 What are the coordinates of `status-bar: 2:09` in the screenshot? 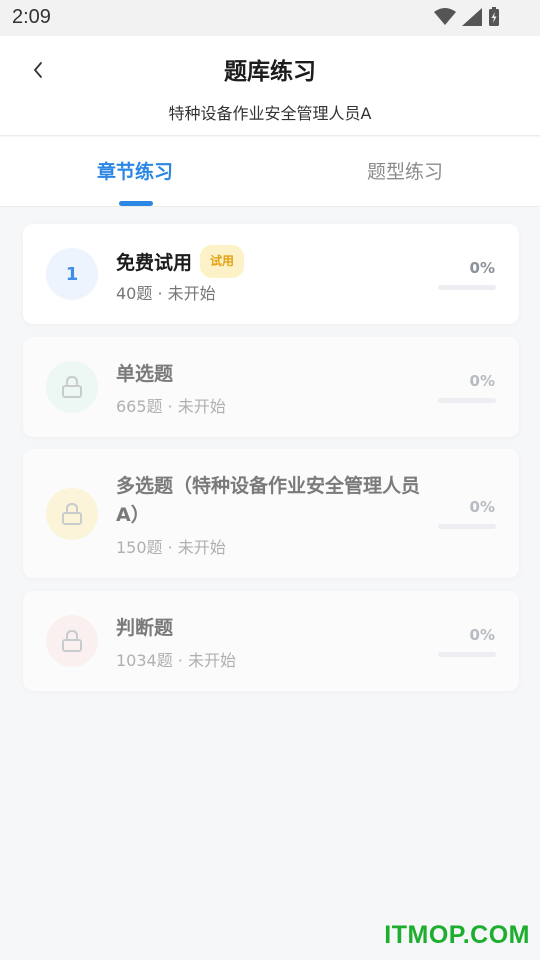 It's located at (270, 18).